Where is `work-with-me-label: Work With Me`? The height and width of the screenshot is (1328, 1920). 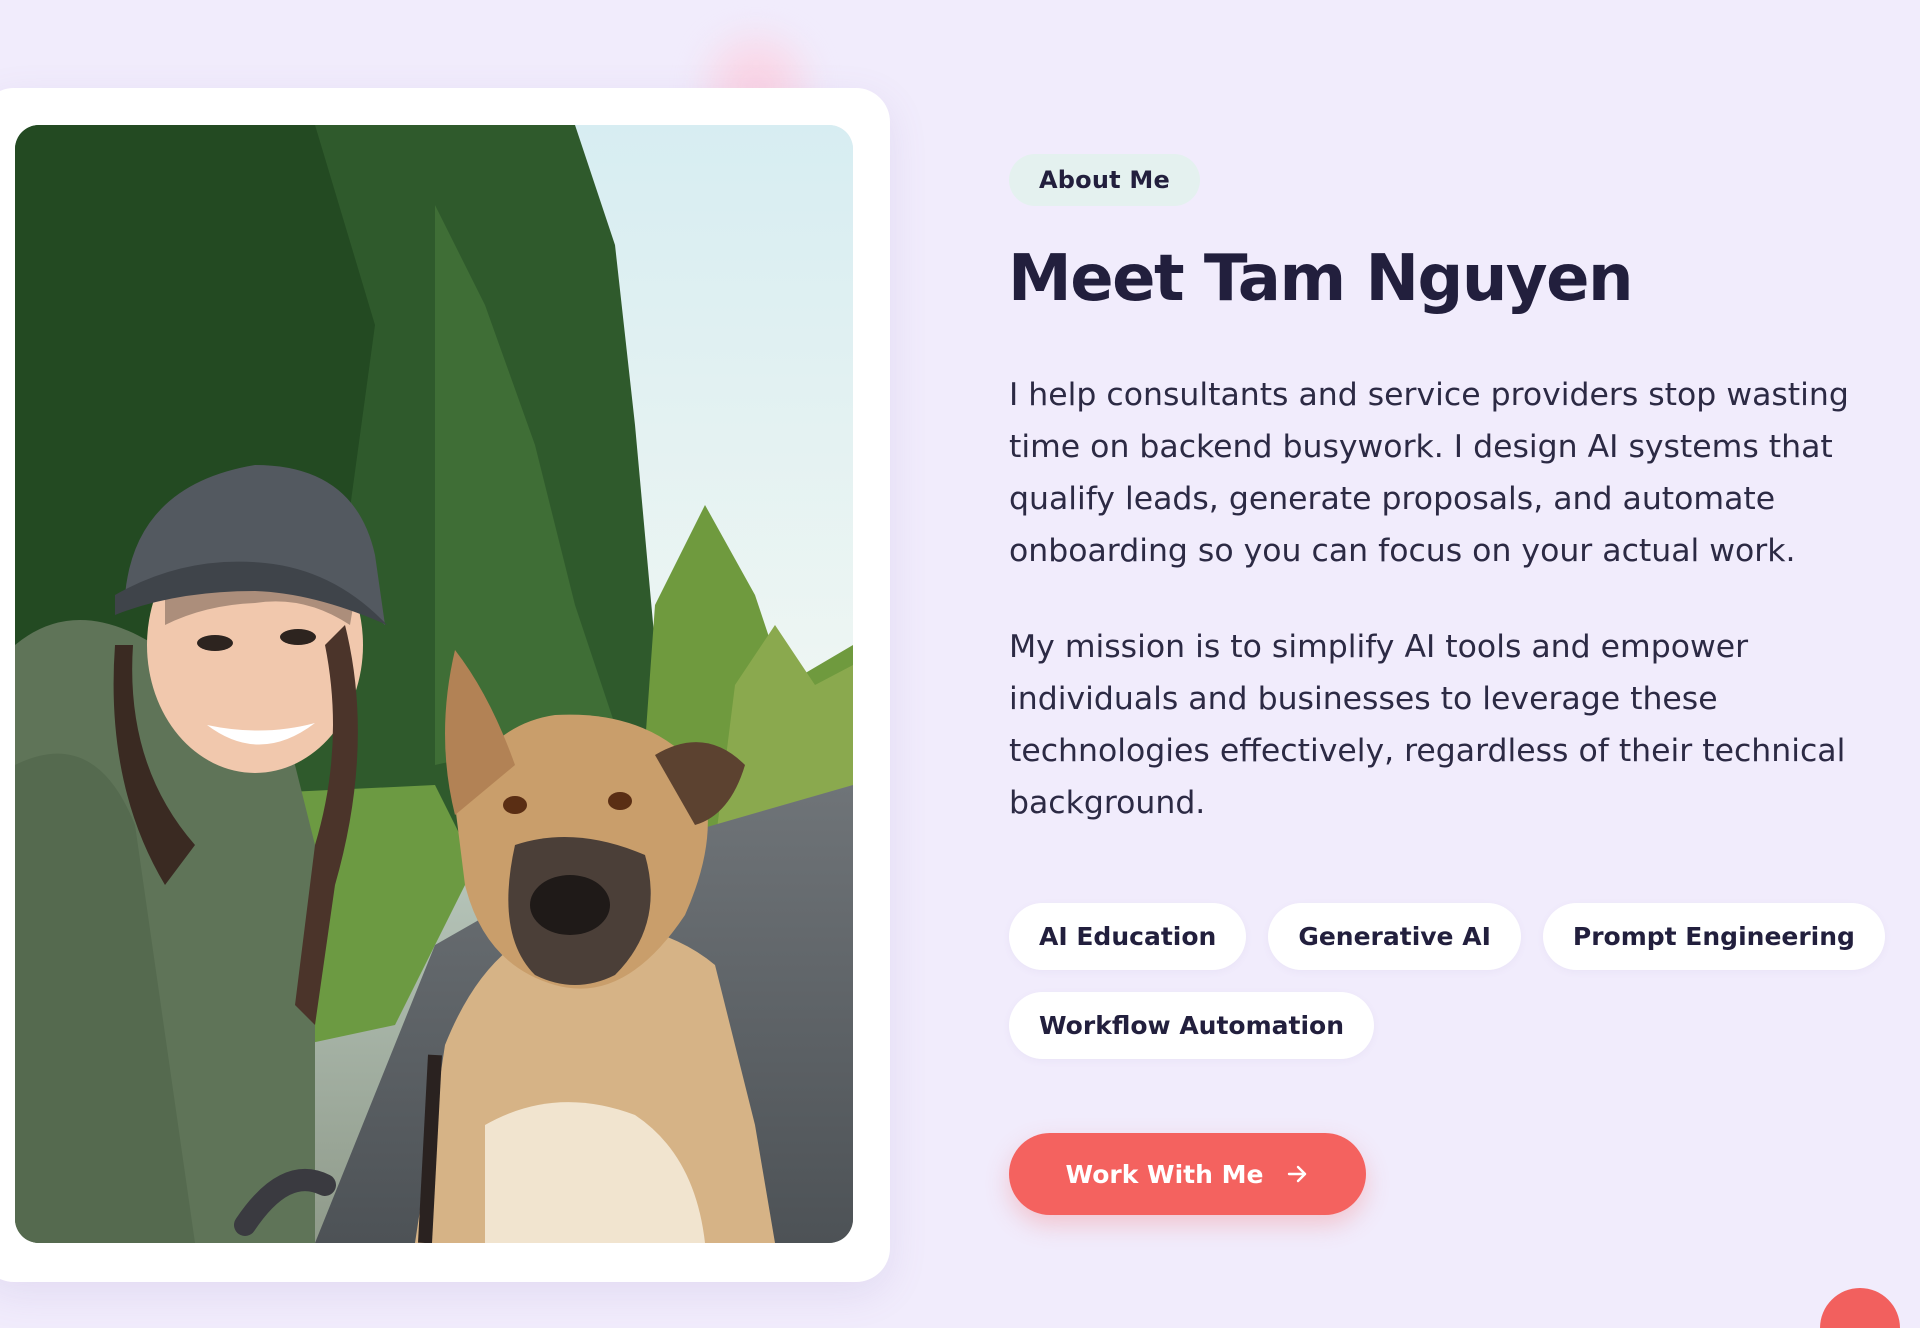
work-with-me-label: Work With Me is located at coordinates (1164, 1174).